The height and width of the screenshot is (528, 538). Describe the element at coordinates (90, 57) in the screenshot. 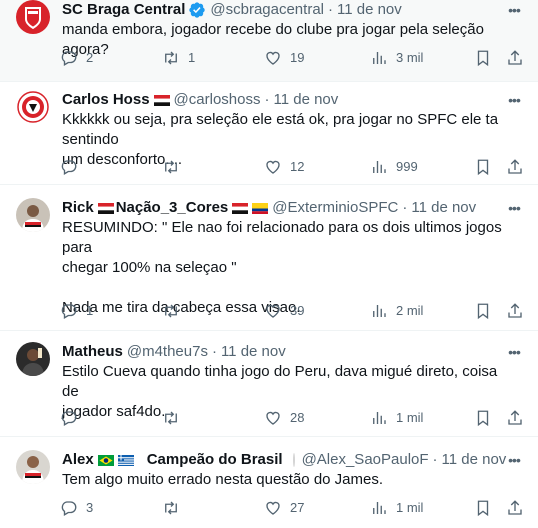

I see `reply-count: 2` at that location.